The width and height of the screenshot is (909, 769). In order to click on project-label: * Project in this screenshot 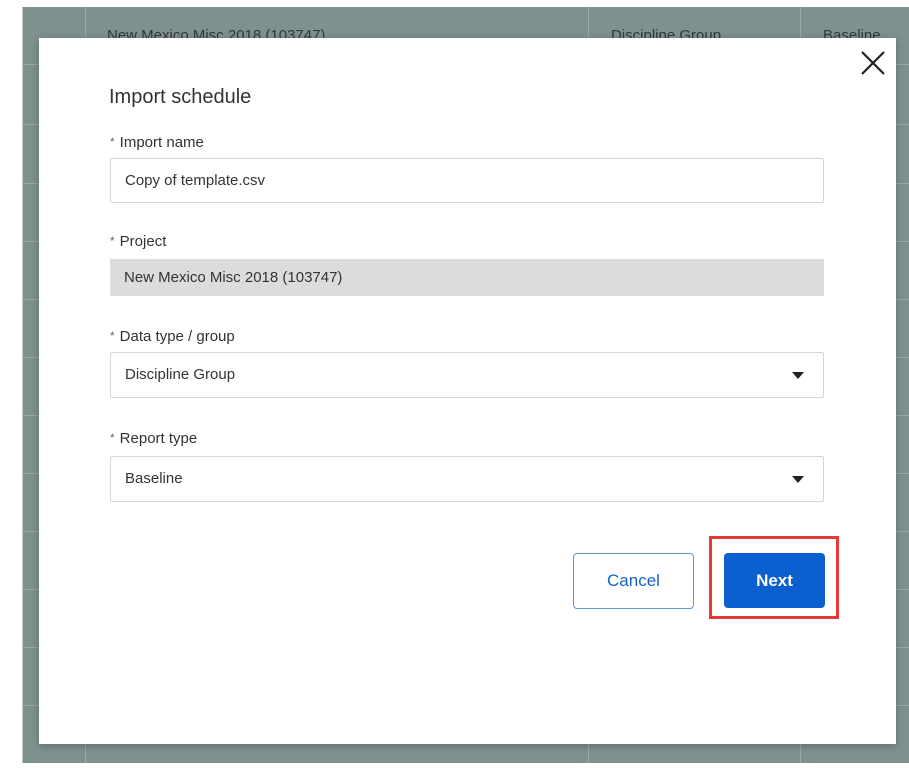, I will do `click(138, 241)`.